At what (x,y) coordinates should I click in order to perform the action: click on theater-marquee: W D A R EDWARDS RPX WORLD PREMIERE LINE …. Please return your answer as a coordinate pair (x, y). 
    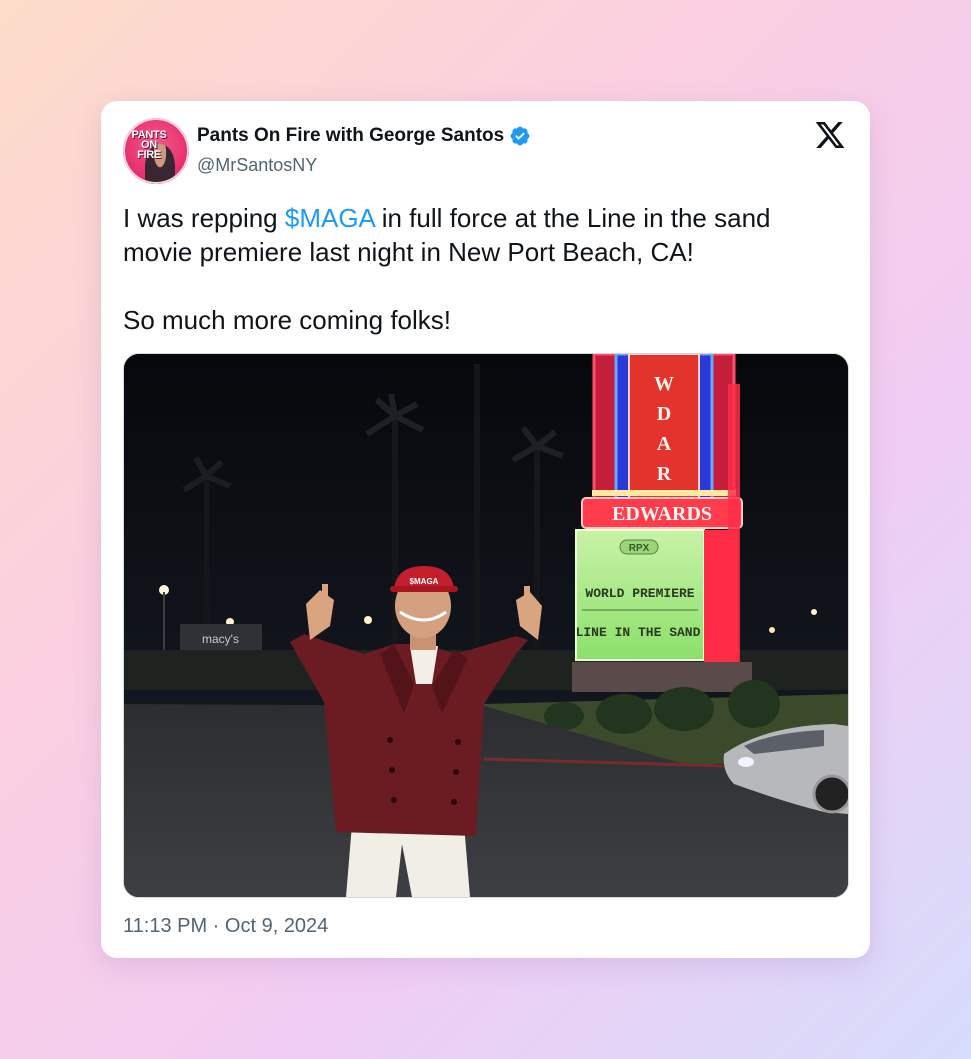
    Looking at the image, I should click on (662, 523).